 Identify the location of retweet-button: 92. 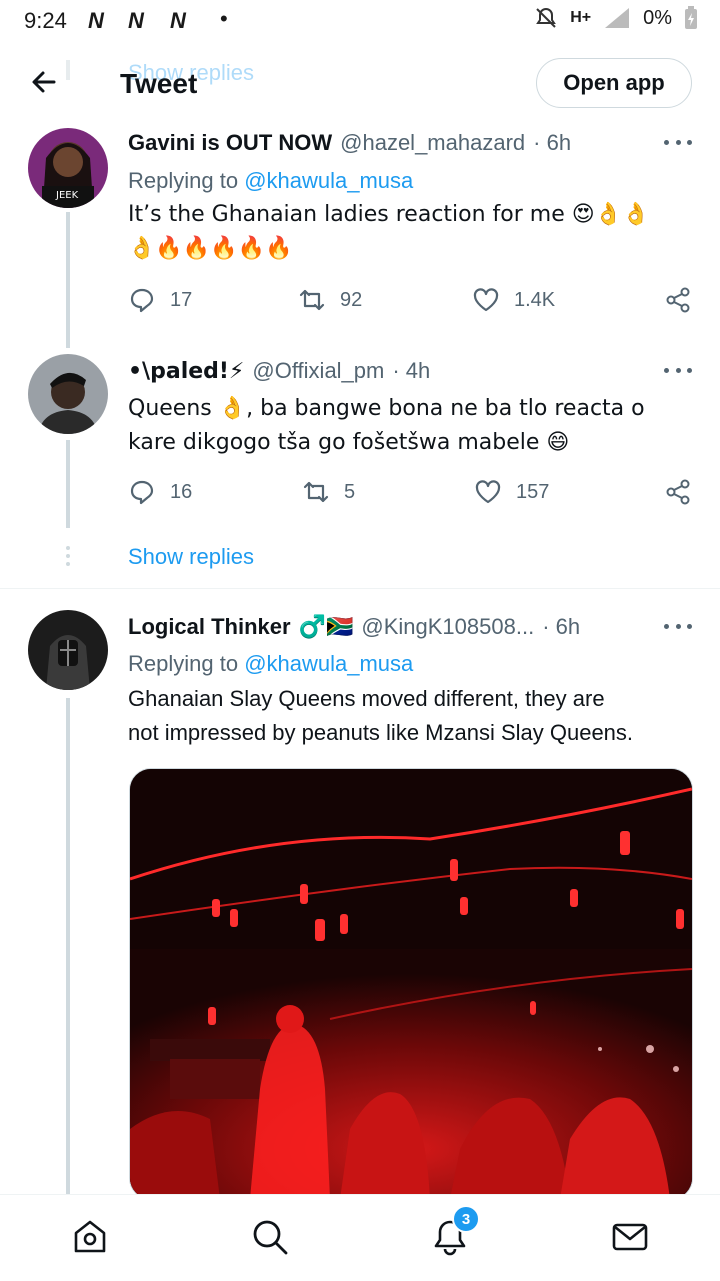
(330, 300).